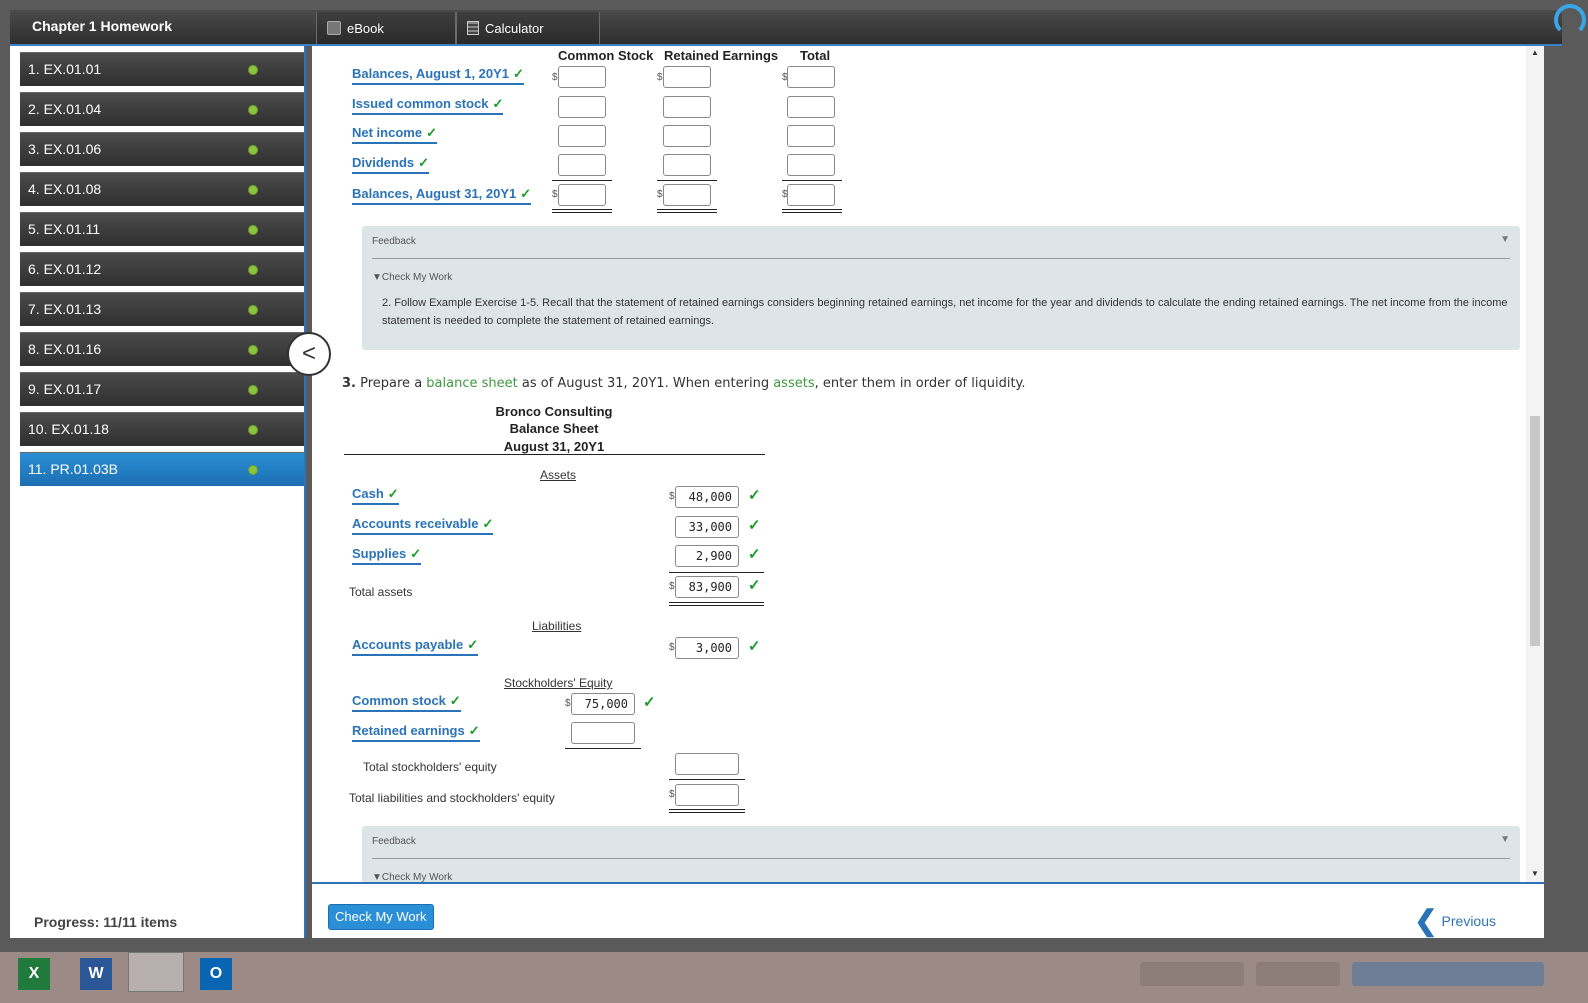 The width and height of the screenshot is (1588, 1003). Describe the element at coordinates (65, 309) in the screenshot. I see `sidebar-item-label: 7. EX.01.13` at that location.